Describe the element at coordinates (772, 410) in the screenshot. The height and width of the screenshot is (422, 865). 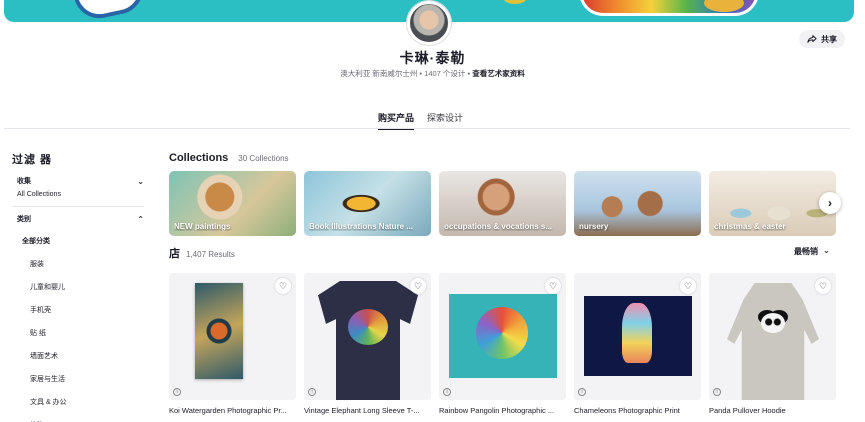
I see `product-name: Panda Pullover Hoodie` at that location.